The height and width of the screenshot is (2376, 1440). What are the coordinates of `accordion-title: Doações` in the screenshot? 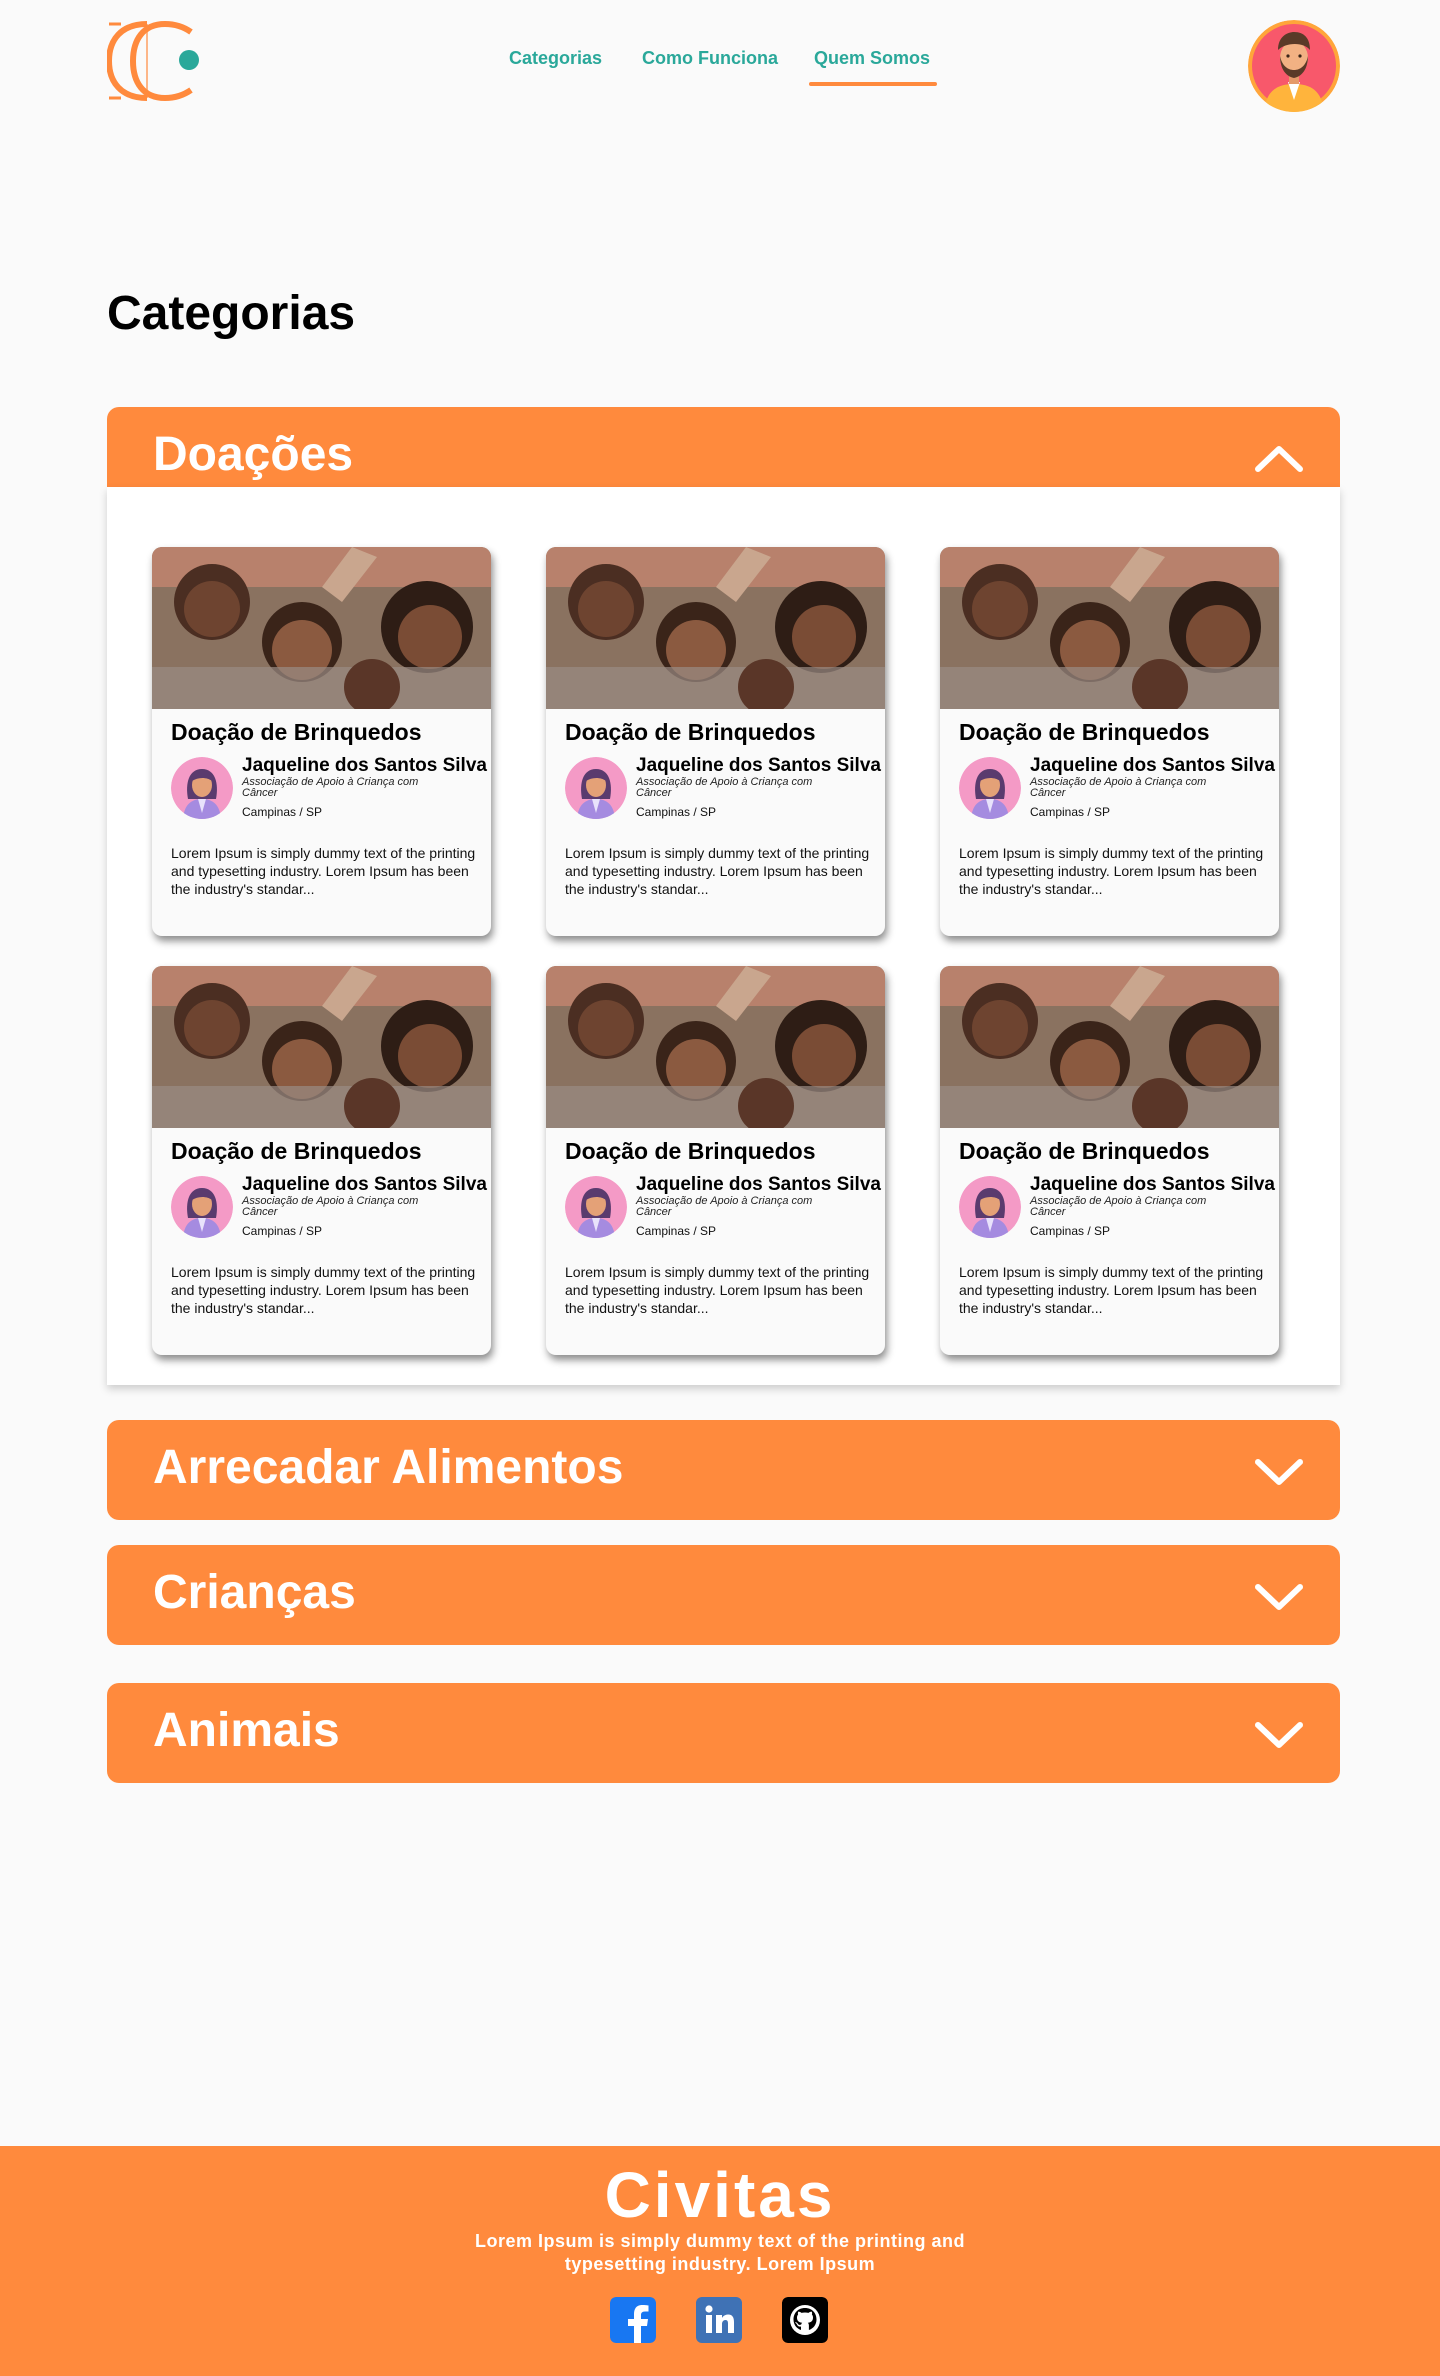 It's located at (253, 454).